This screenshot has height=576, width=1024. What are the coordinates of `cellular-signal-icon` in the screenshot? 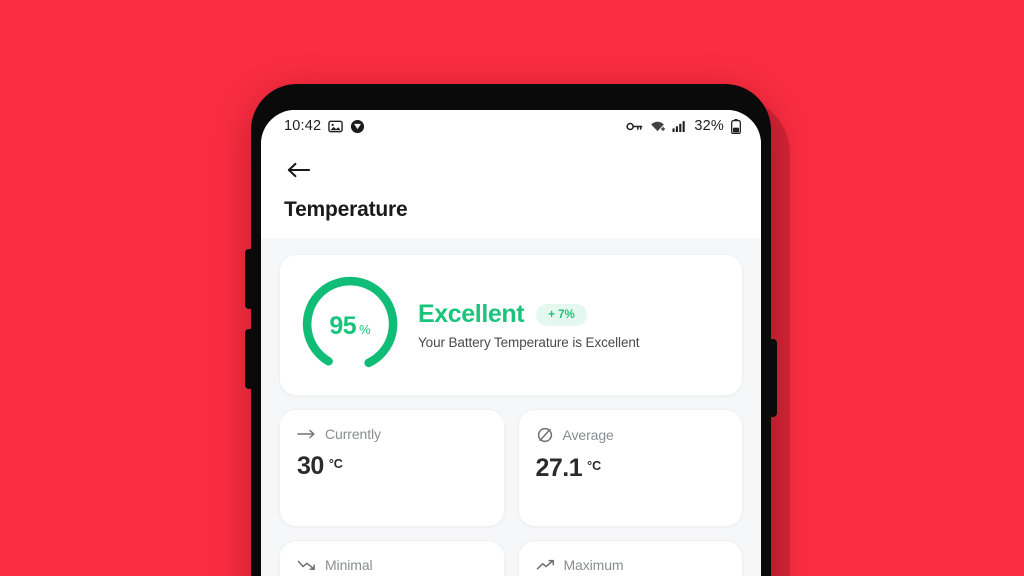 It's located at (679, 126).